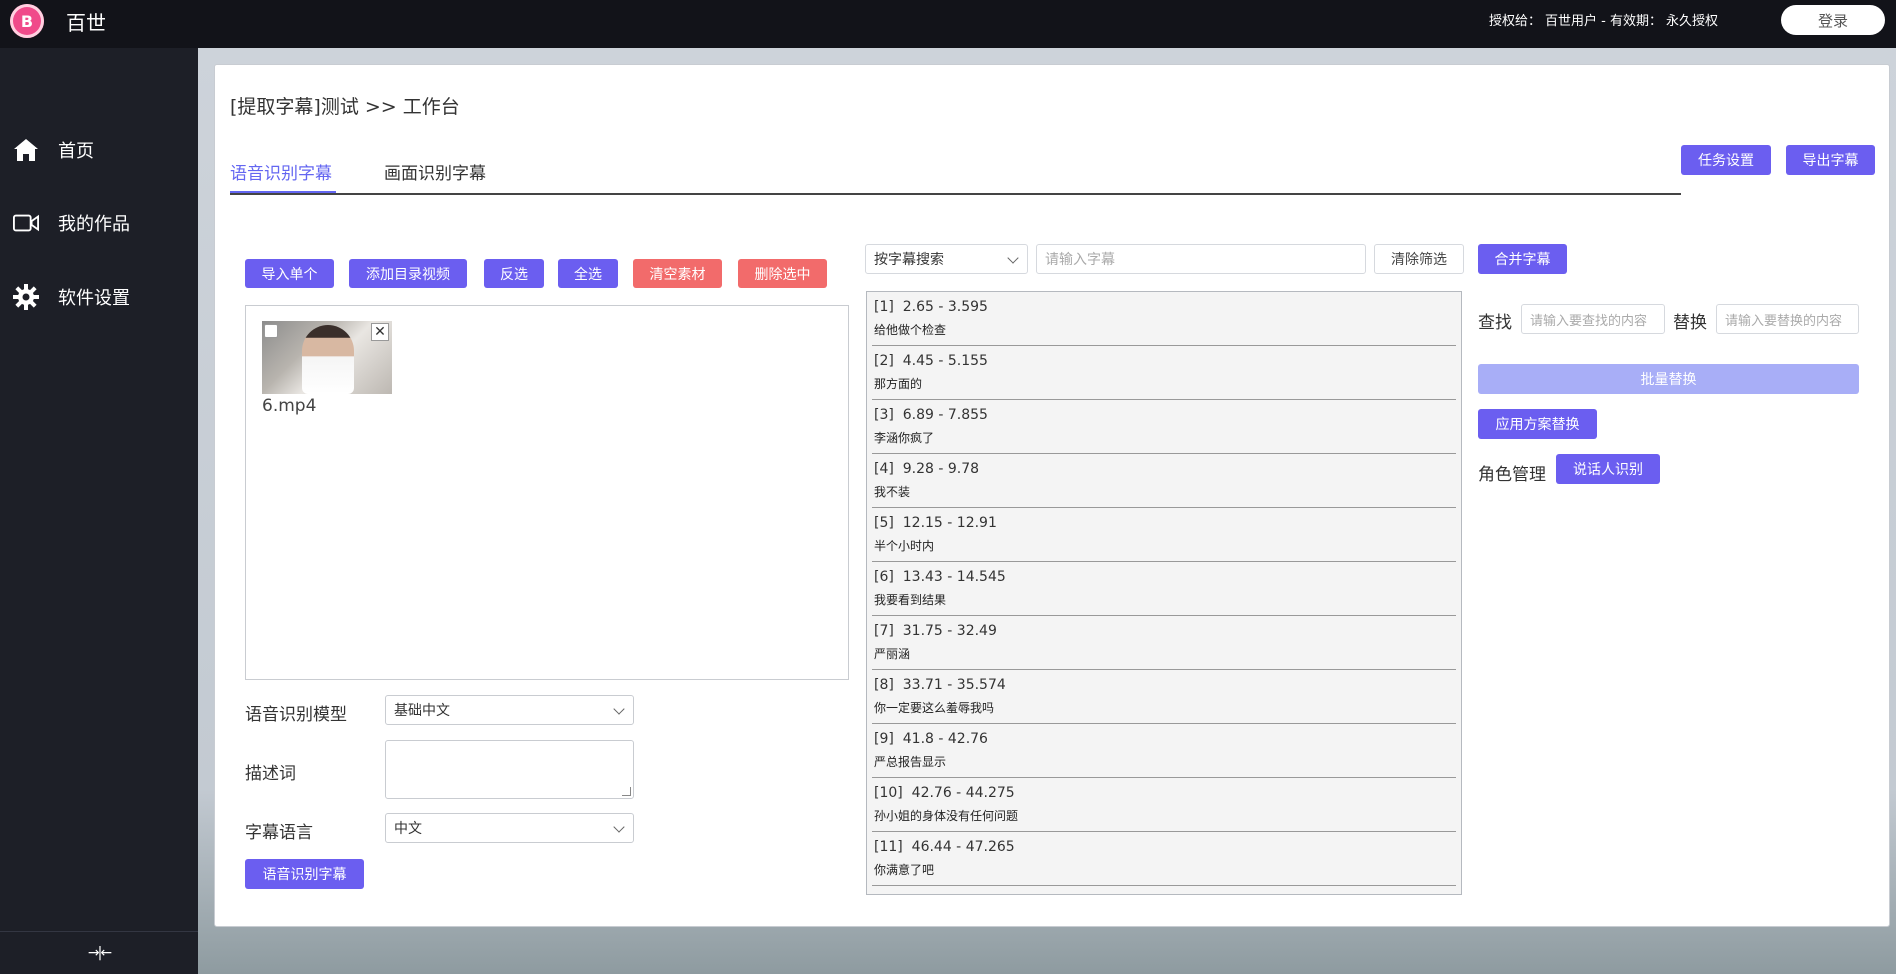  I want to click on export-subtitles-button: 导出字幕, so click(1830, 160).